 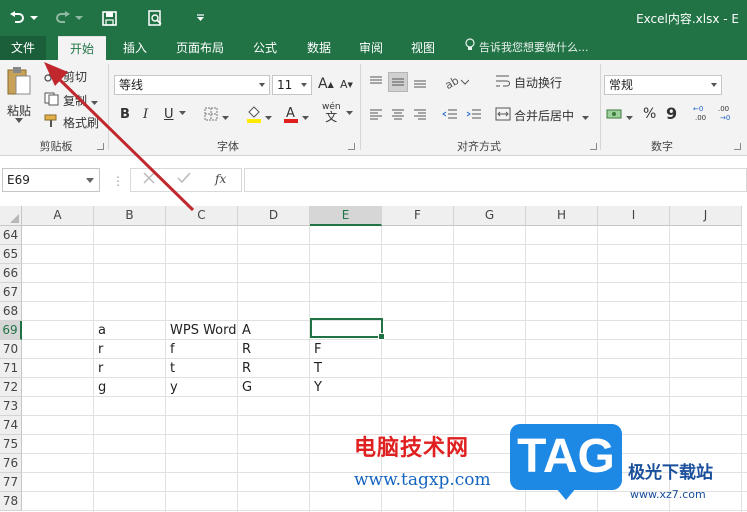 I want to click on column-header-d: D, so click(x=274, y=216).